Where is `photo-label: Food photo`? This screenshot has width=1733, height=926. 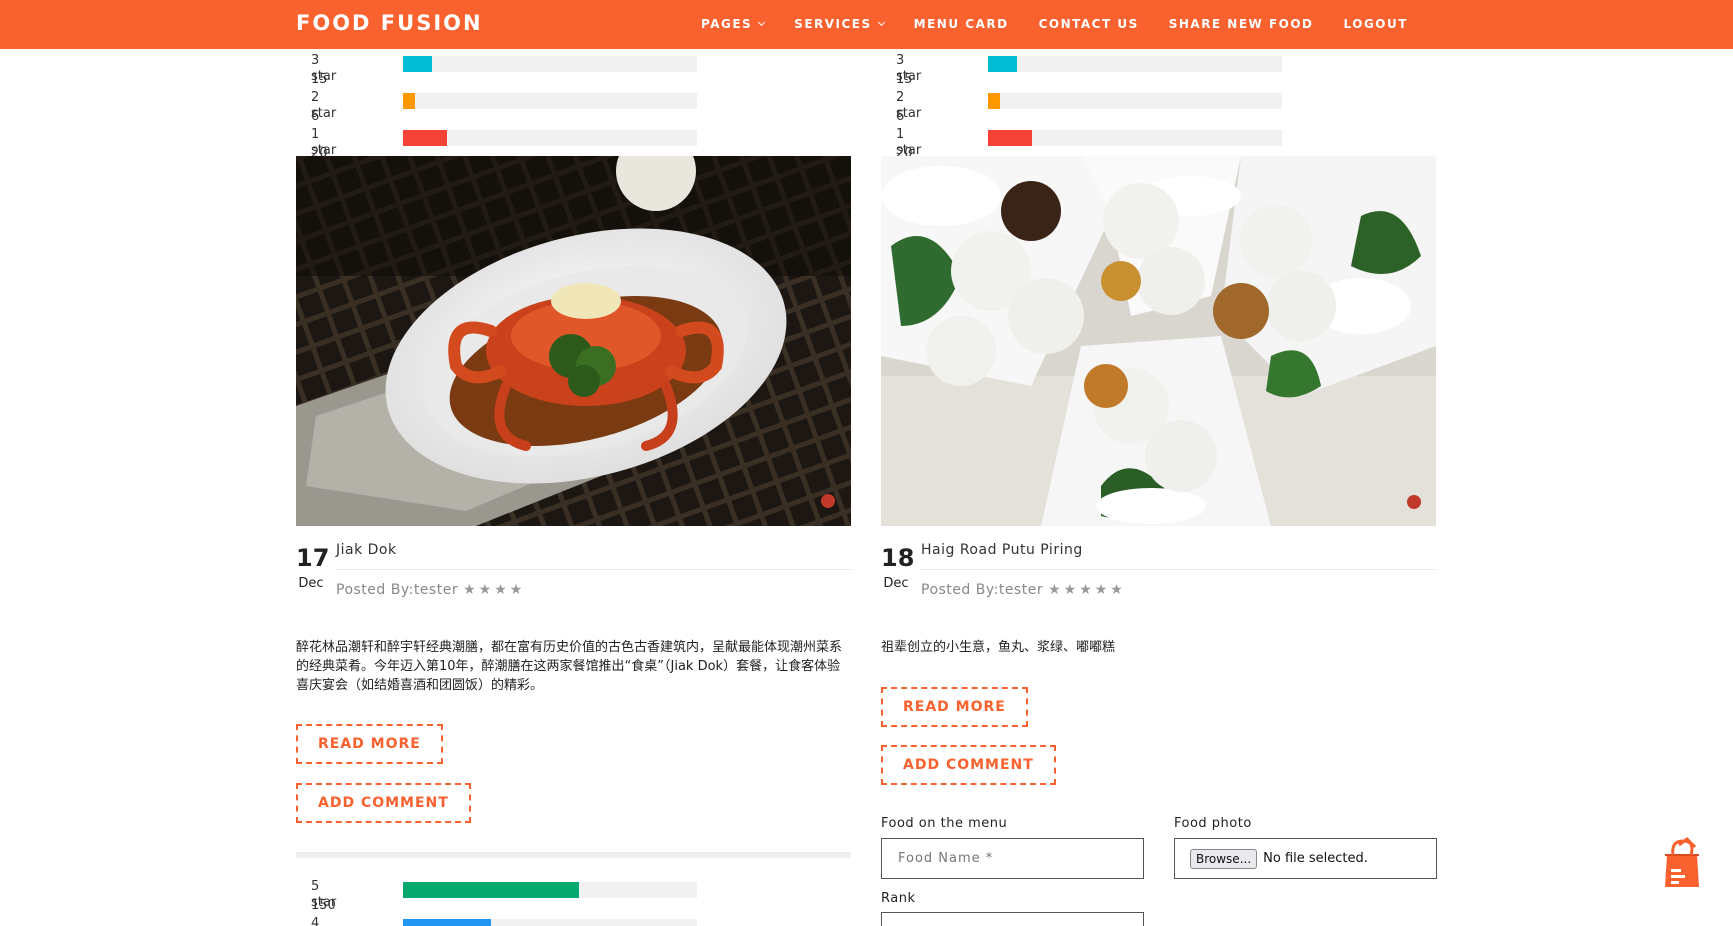
photo-label: Food photo is located at coordinates (1213, 823).